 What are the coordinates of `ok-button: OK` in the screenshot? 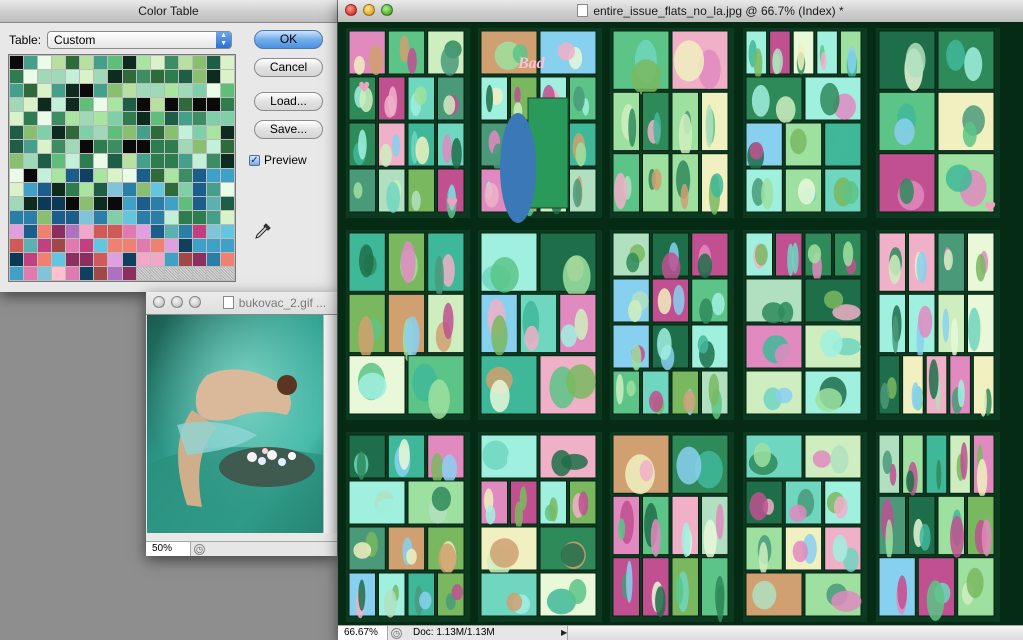 It's located at (288, 39).